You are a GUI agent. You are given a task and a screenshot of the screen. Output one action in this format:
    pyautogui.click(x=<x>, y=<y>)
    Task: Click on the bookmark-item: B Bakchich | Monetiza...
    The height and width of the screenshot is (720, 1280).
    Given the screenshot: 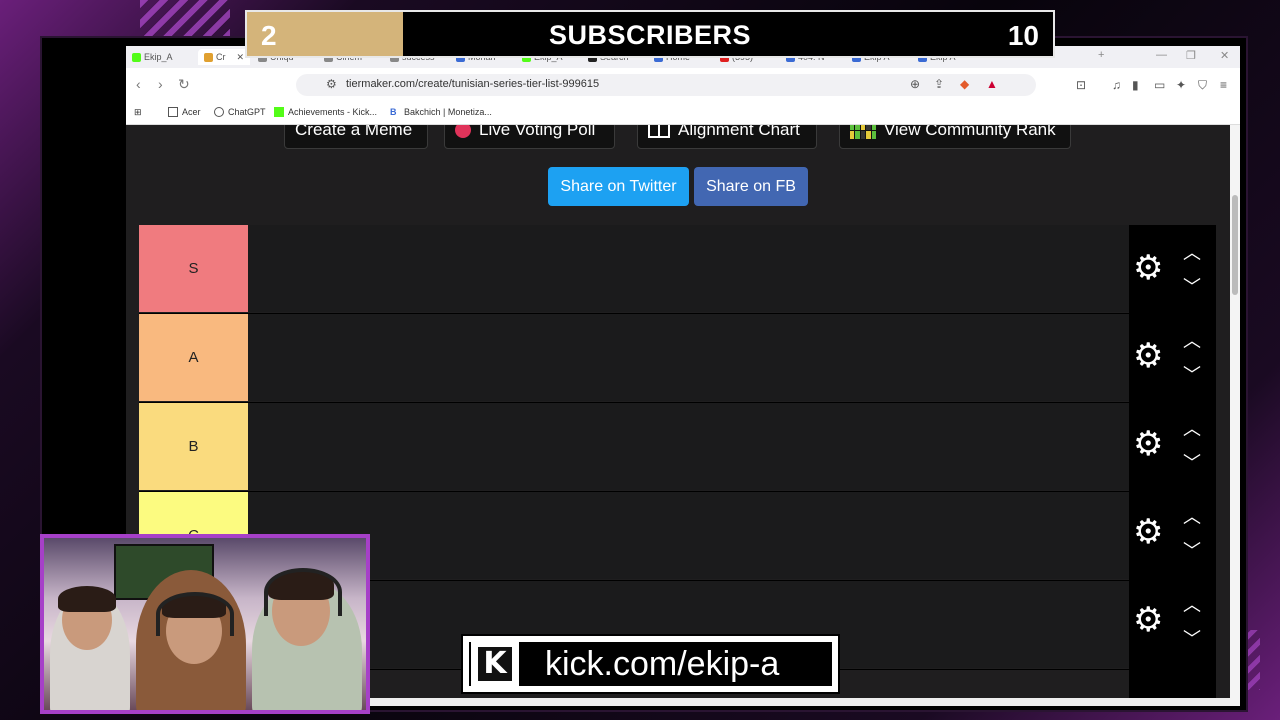 What is the action you would take?
    pyautogui.click(x=441, y=112)
    